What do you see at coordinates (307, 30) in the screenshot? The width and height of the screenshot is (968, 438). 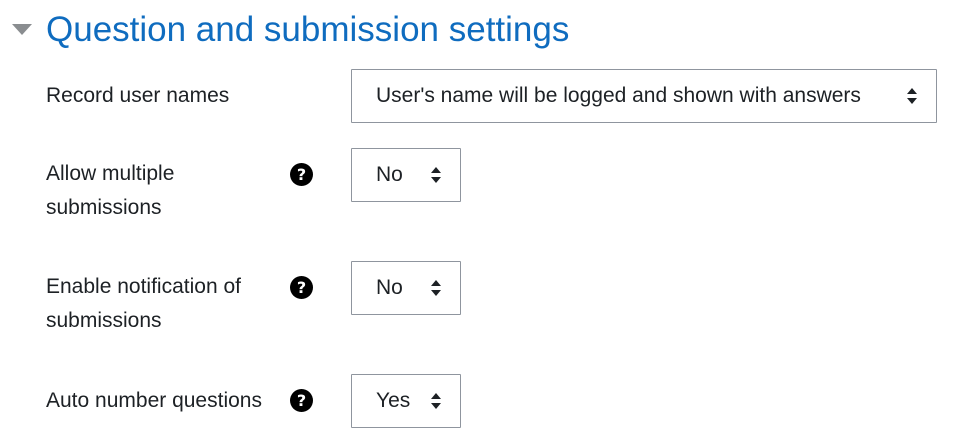 I see `section-title: Question and submission settings` at bounding box center [307, 30].